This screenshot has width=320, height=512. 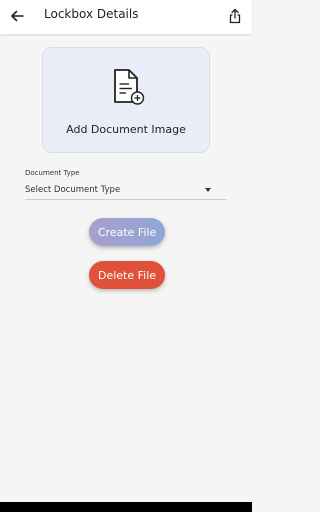 I want to click on add-document-image-card: Add Document Image, so click(x=126, y=100).